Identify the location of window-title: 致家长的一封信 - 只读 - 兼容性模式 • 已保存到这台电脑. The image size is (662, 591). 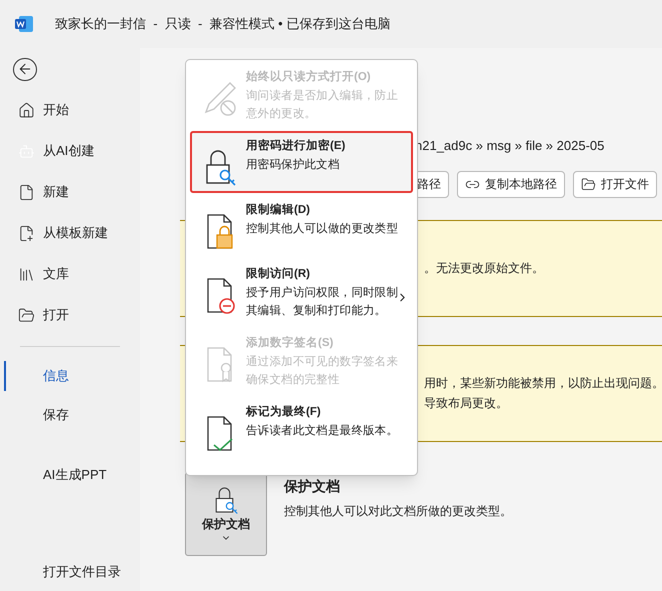
(222, 24).